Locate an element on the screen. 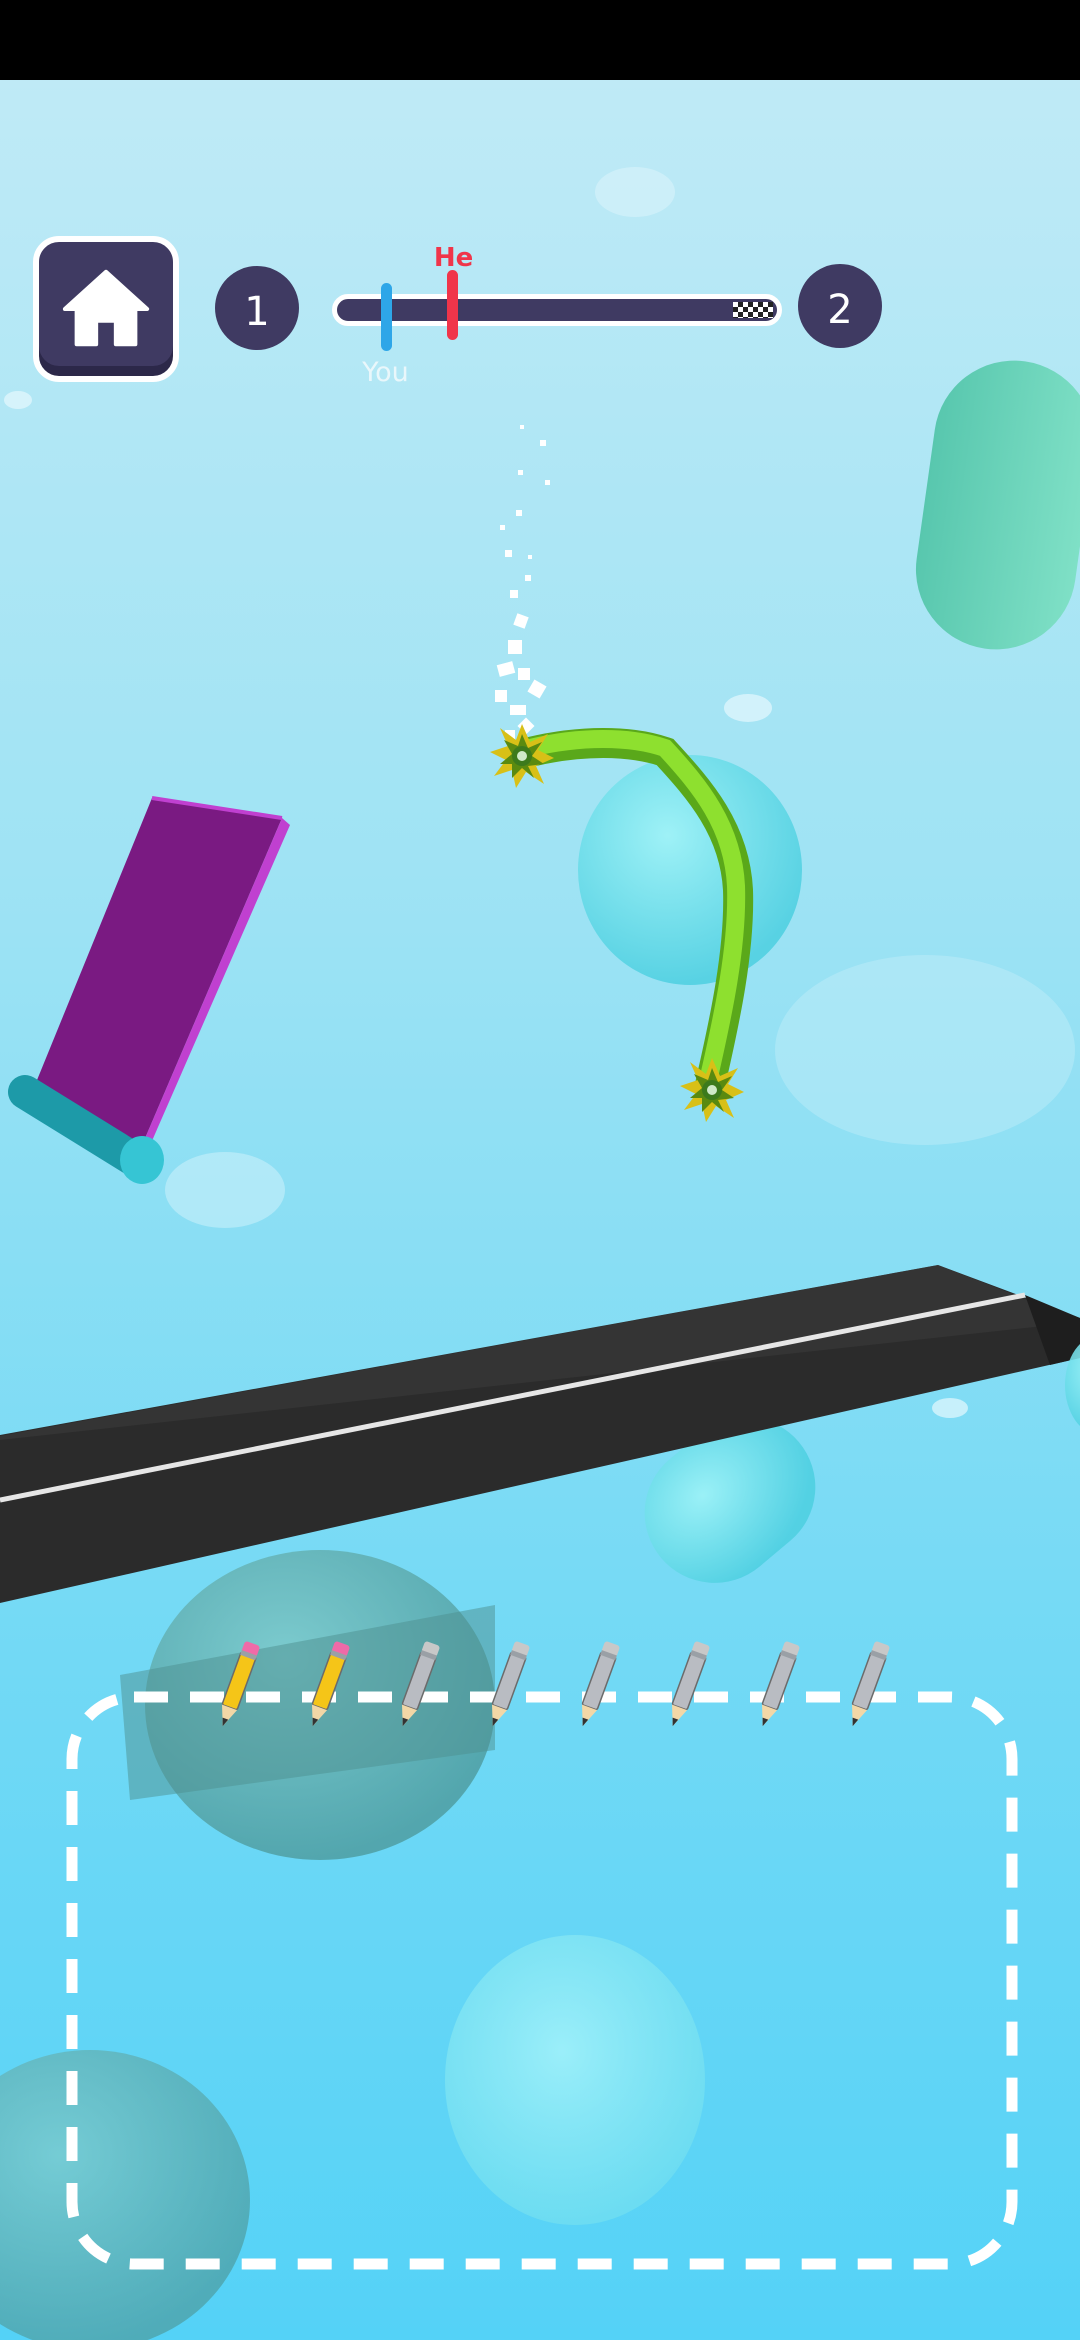 This screenshot has width=1080, height=2340. home-button is located at coordinates (106, 309).